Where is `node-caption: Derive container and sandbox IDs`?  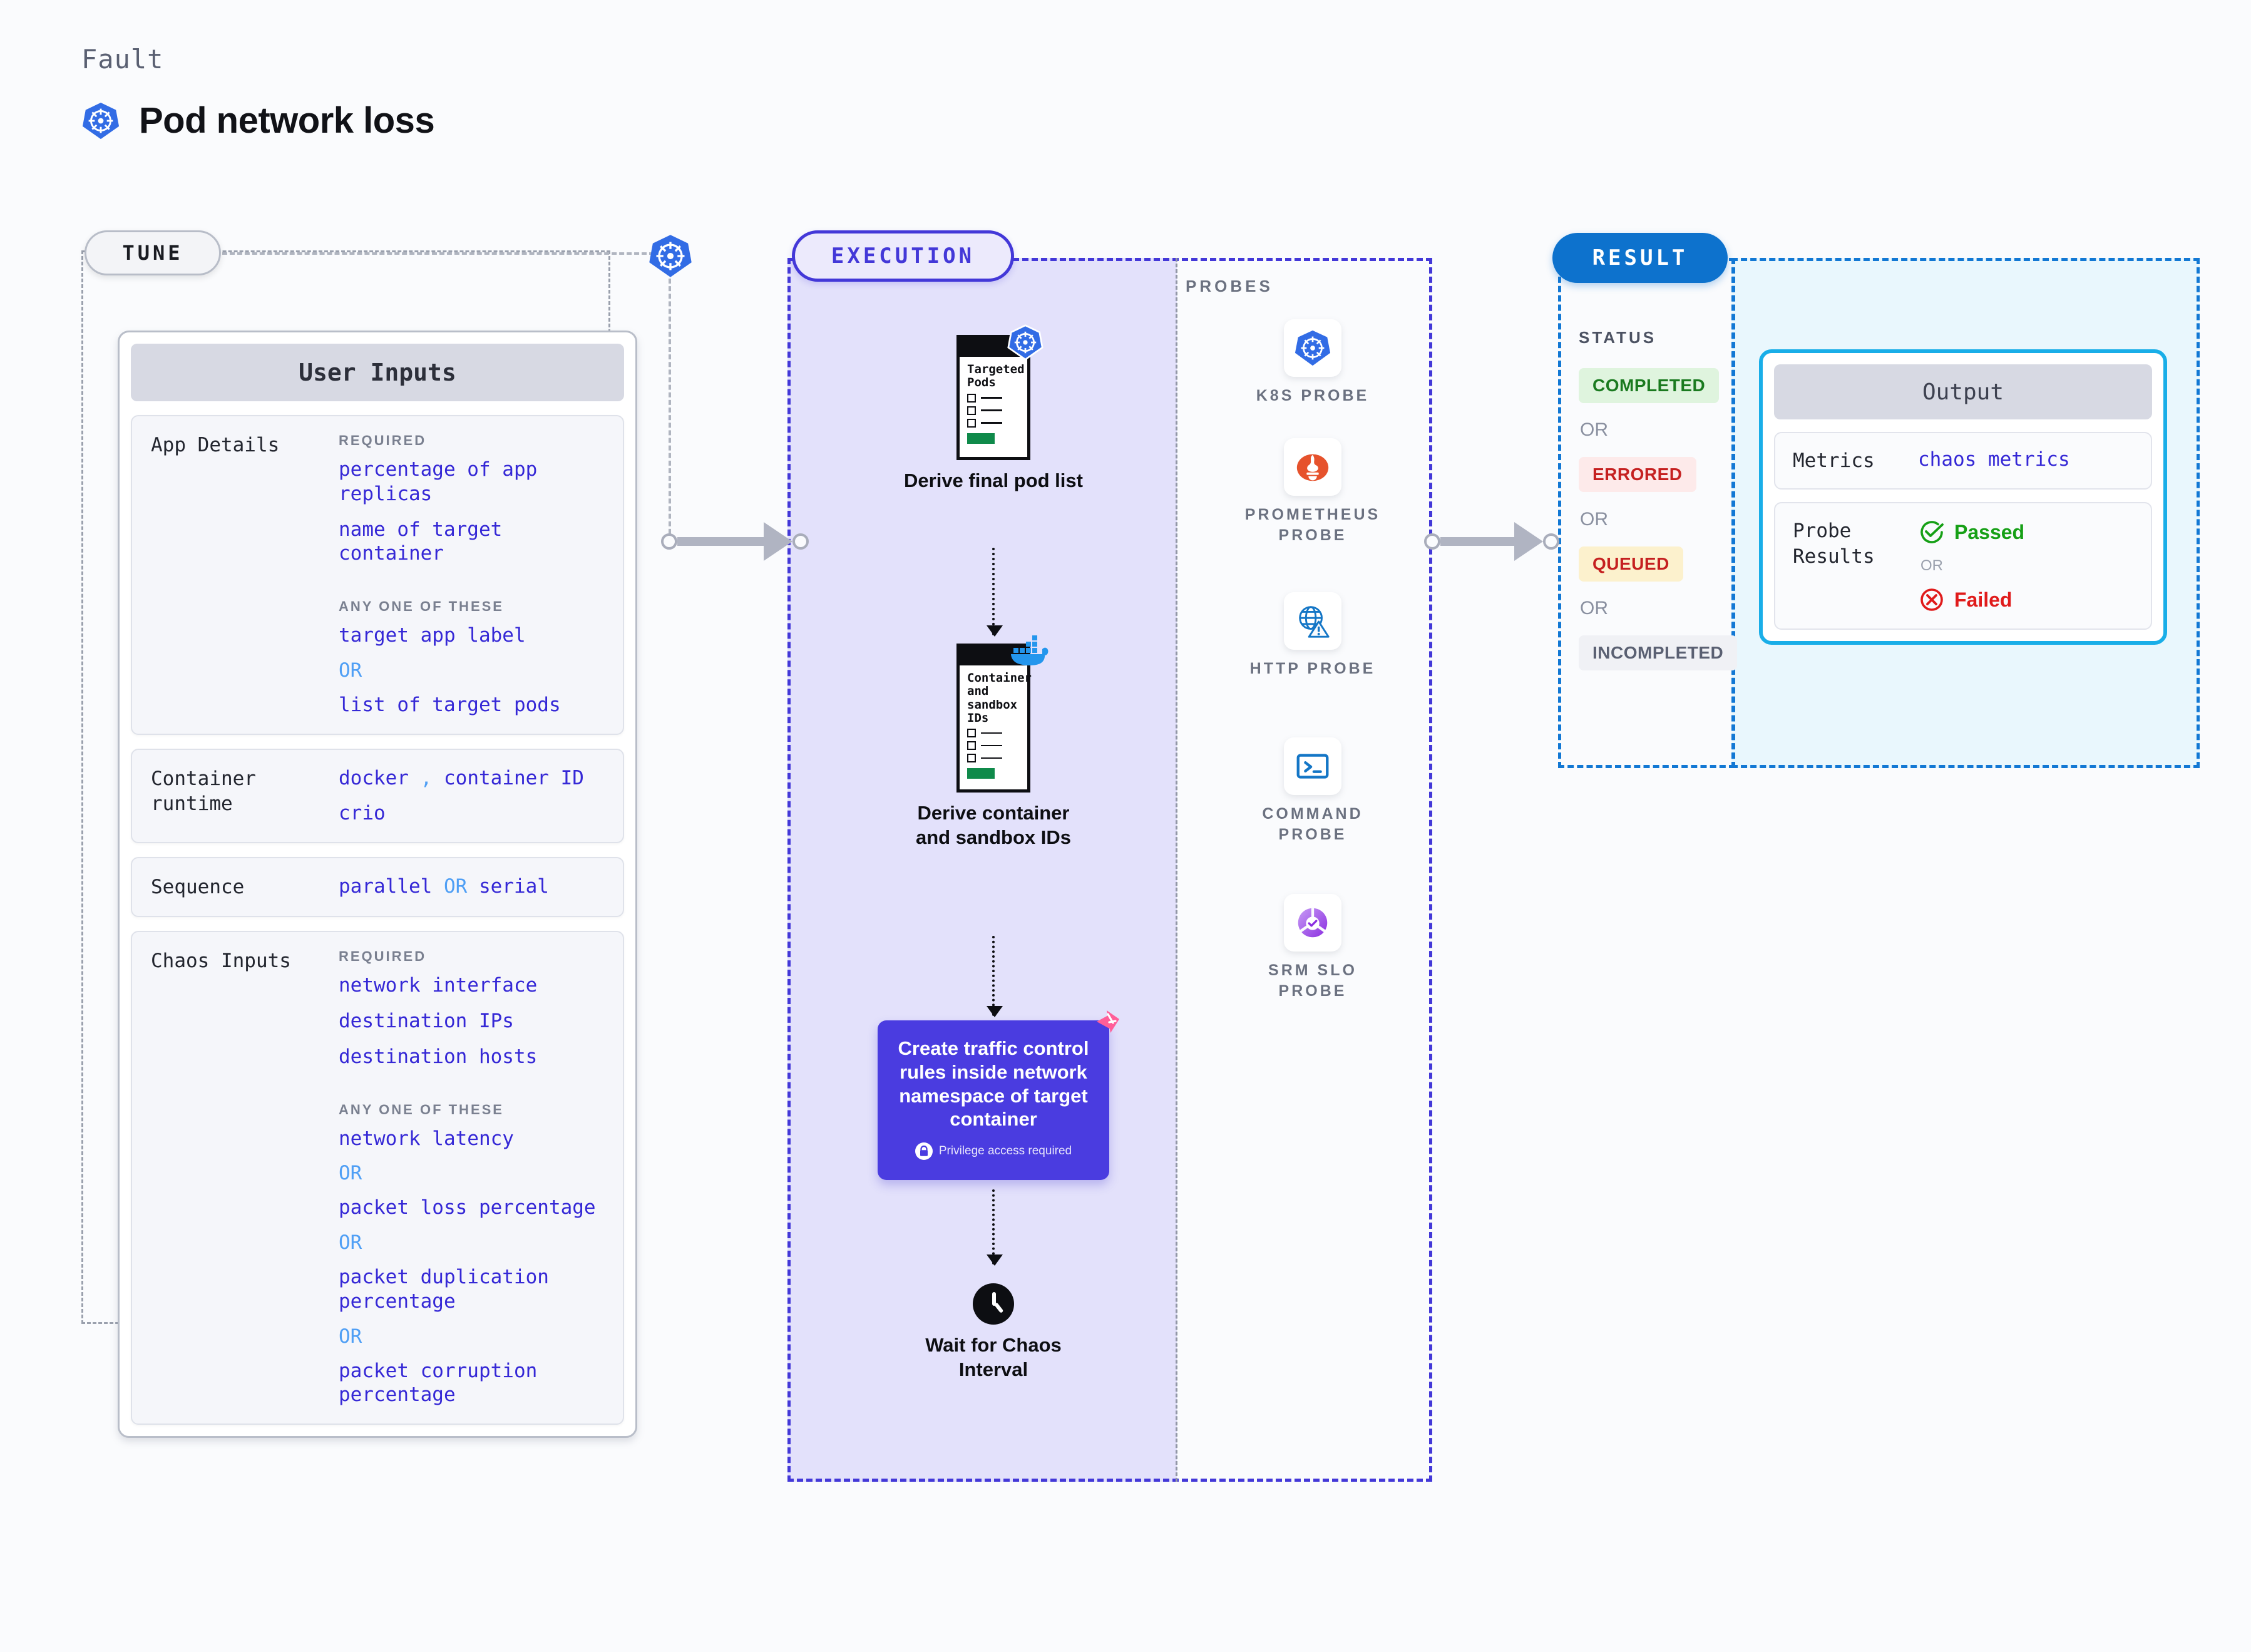 node-caption: Derive container and sandbox IDs is located at coordinates (993, 825).